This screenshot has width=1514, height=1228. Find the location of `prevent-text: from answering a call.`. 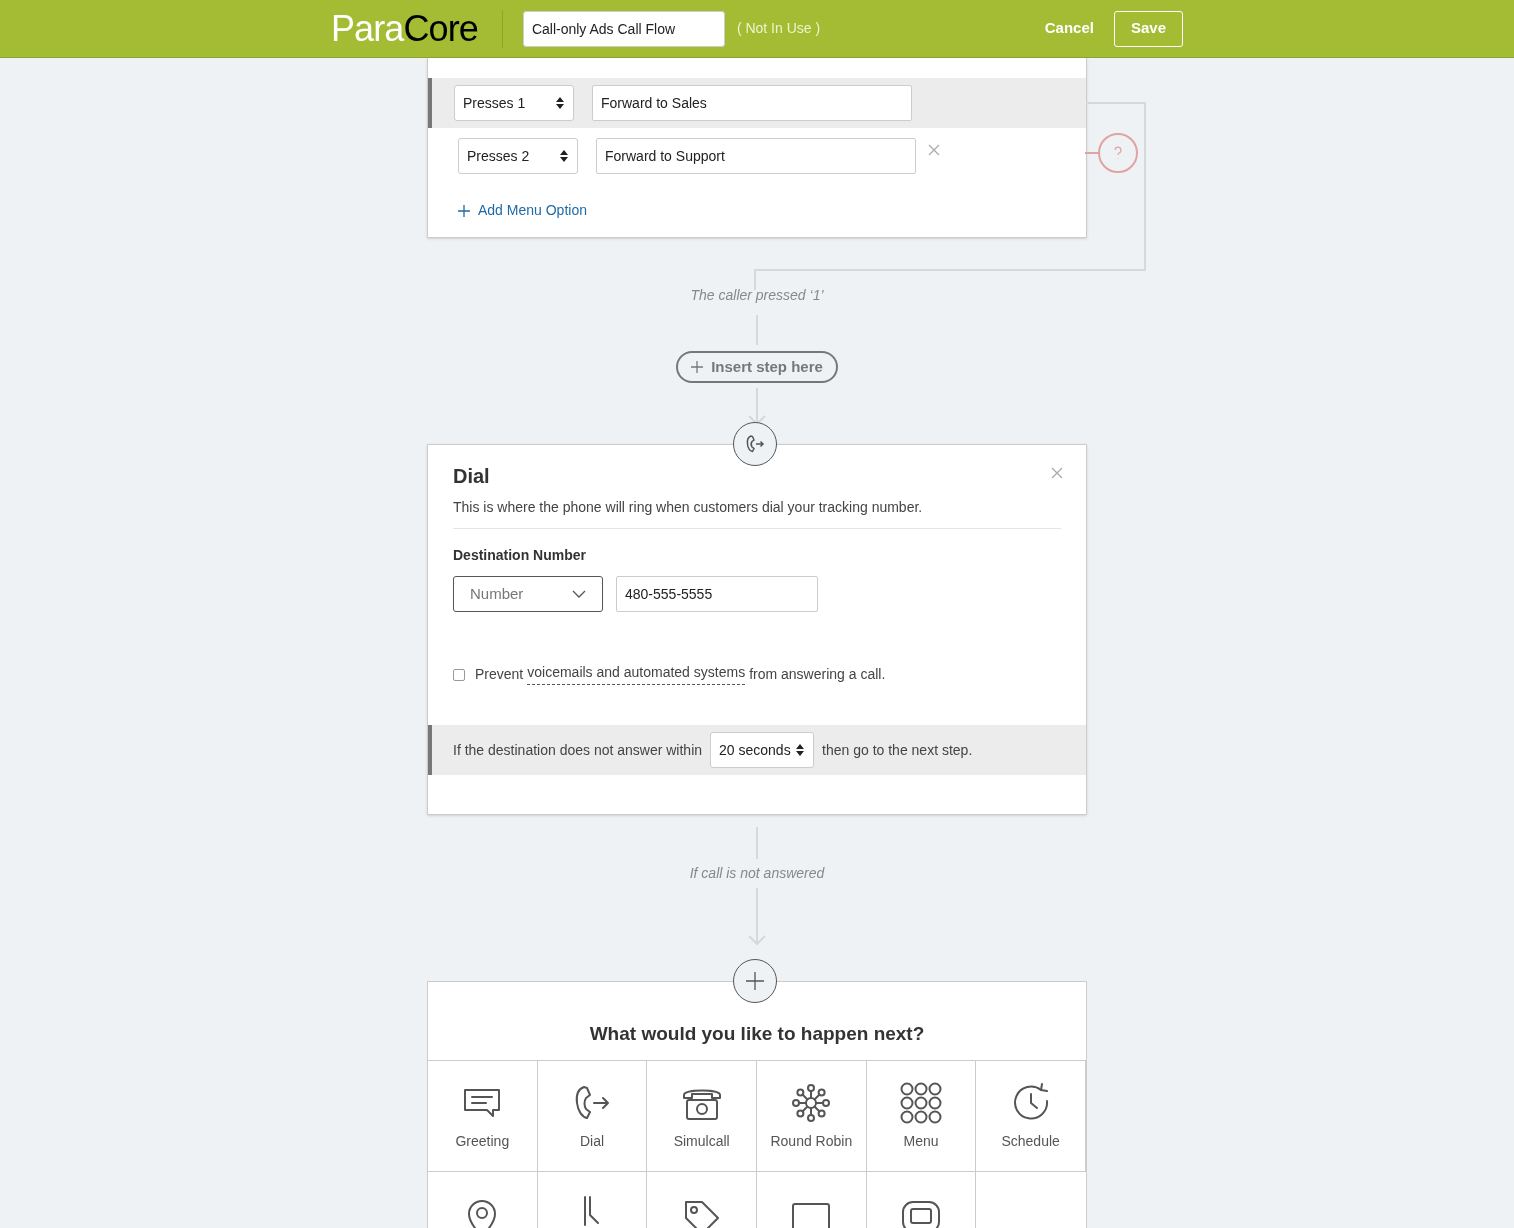

prevent-text: from answering a call. is located at coordinates (817, 674).